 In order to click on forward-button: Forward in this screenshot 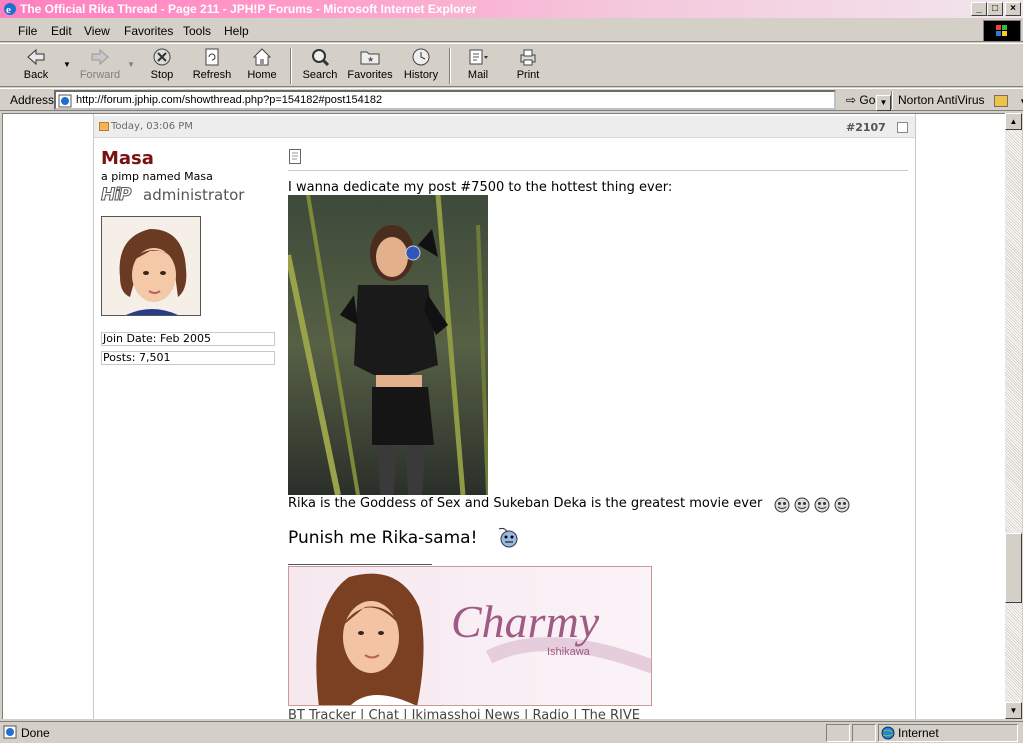, I will do `click(100, 66)`.